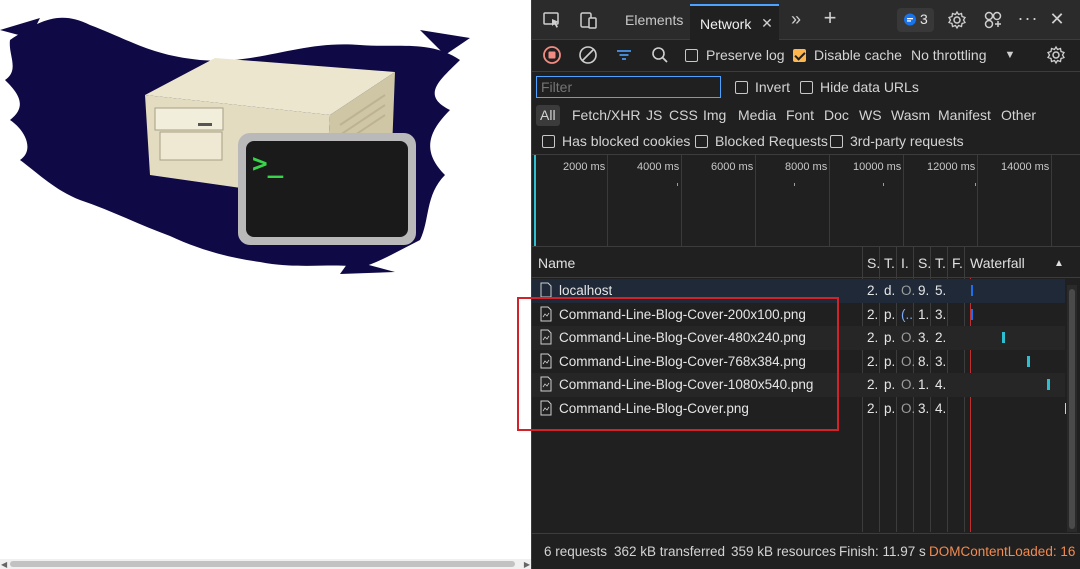  What do you see at coordinates (924, 314) in the screenshot?
I see `request-size: 1.` at bounding box center [924, 314].